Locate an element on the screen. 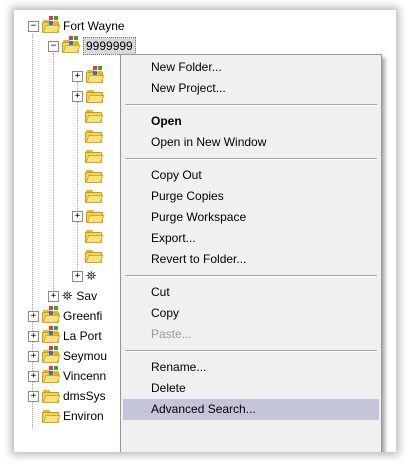 This screenshot has height=466, width=409. tree-item-label: Seymou is located at coordinates (85, 356).